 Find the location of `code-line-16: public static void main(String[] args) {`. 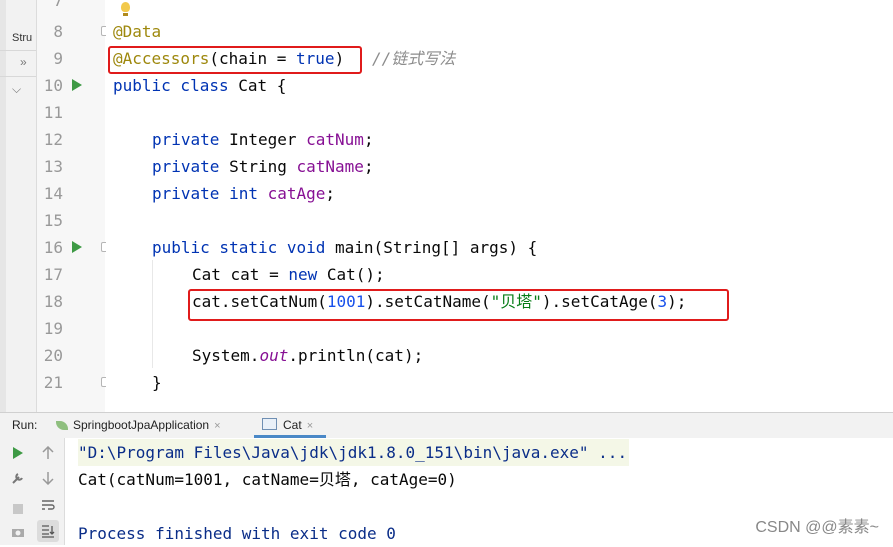

code-line-16: public static void main(String[] args) { is located at coordinates (344, 247).